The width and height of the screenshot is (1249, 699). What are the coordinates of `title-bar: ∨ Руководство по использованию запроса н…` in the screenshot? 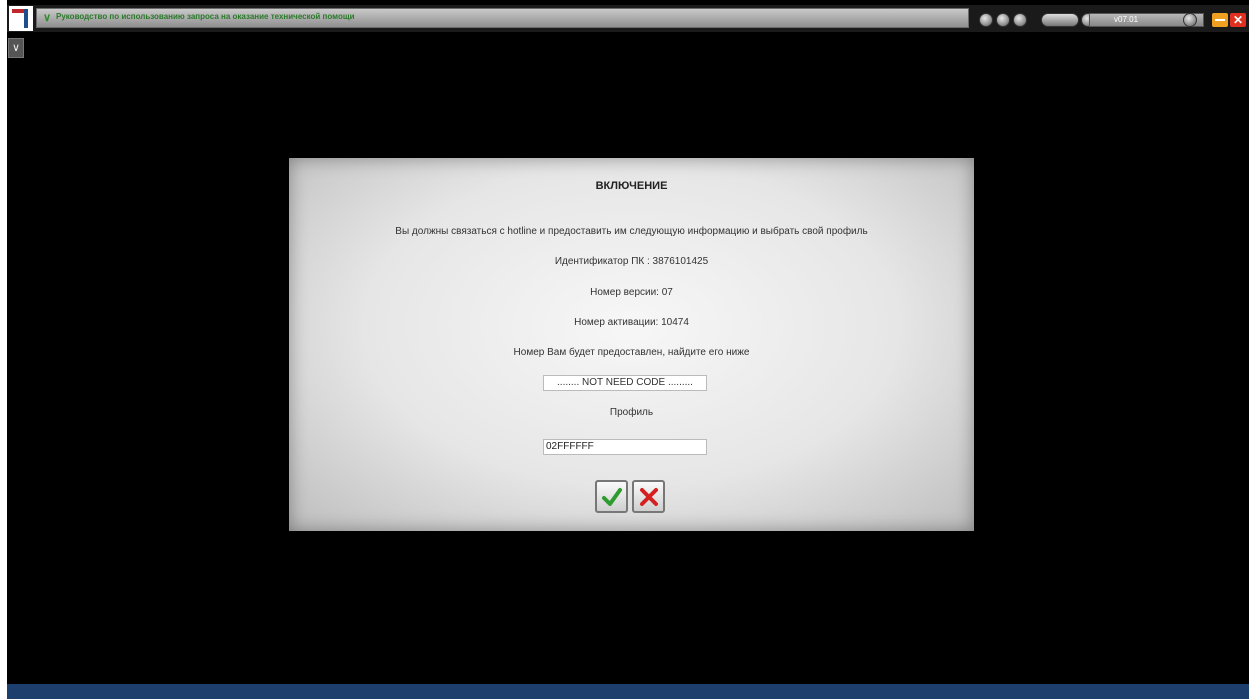 It's located at (502, 18).